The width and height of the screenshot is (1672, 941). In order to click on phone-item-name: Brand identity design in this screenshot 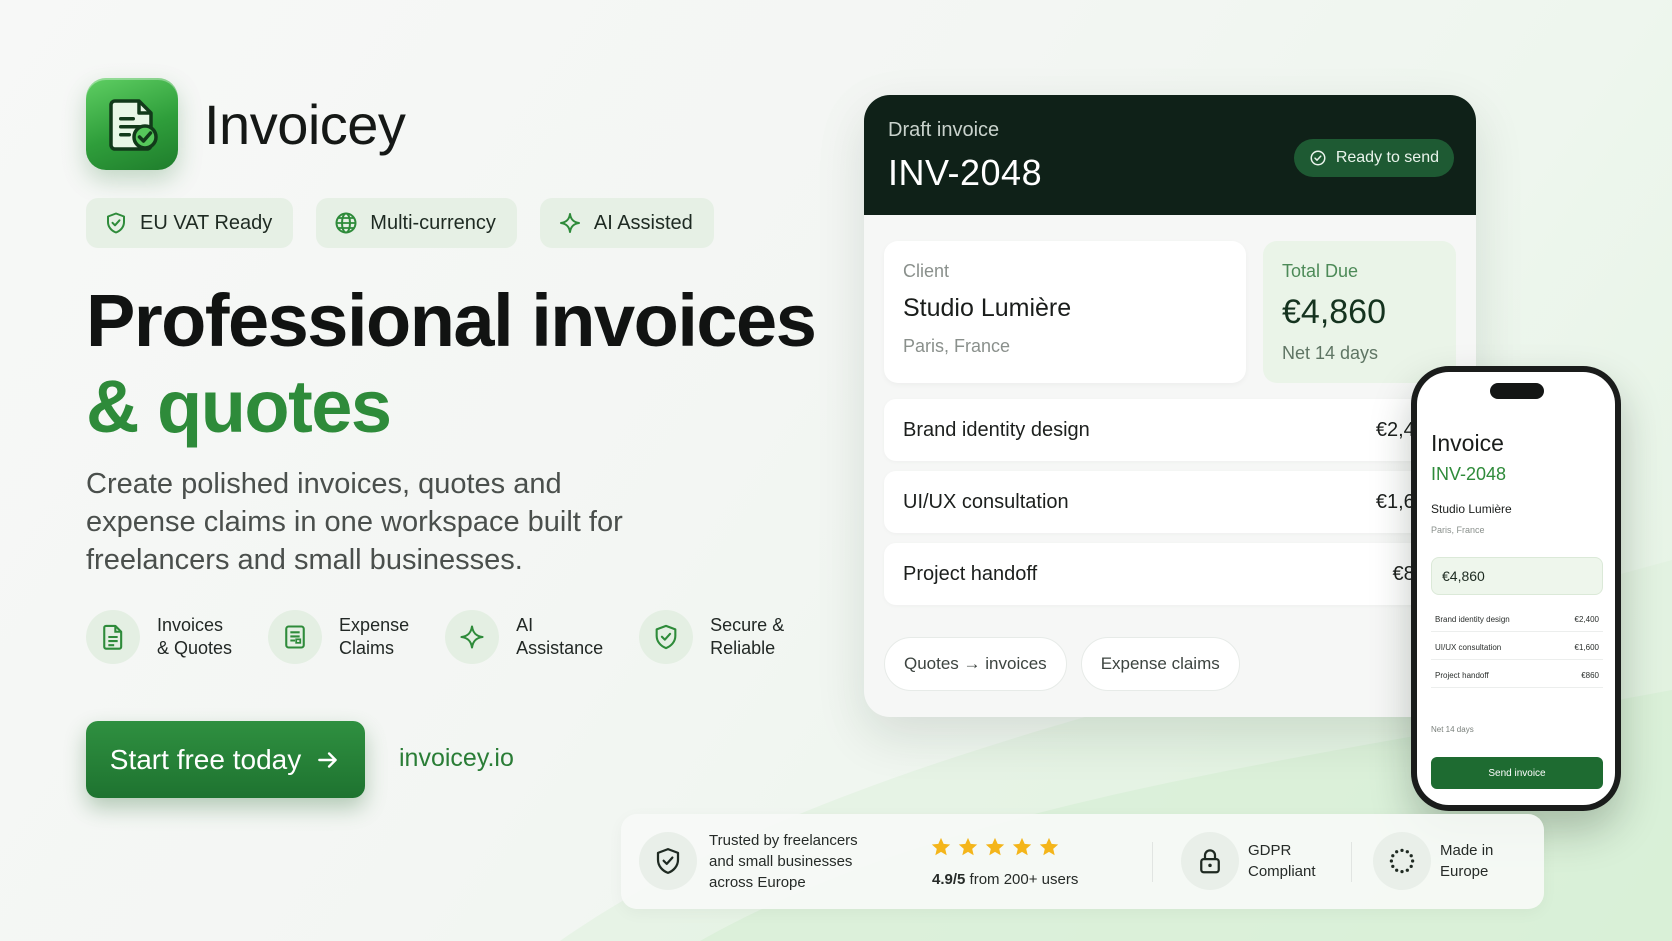, I will do `click(1472, 619)`.